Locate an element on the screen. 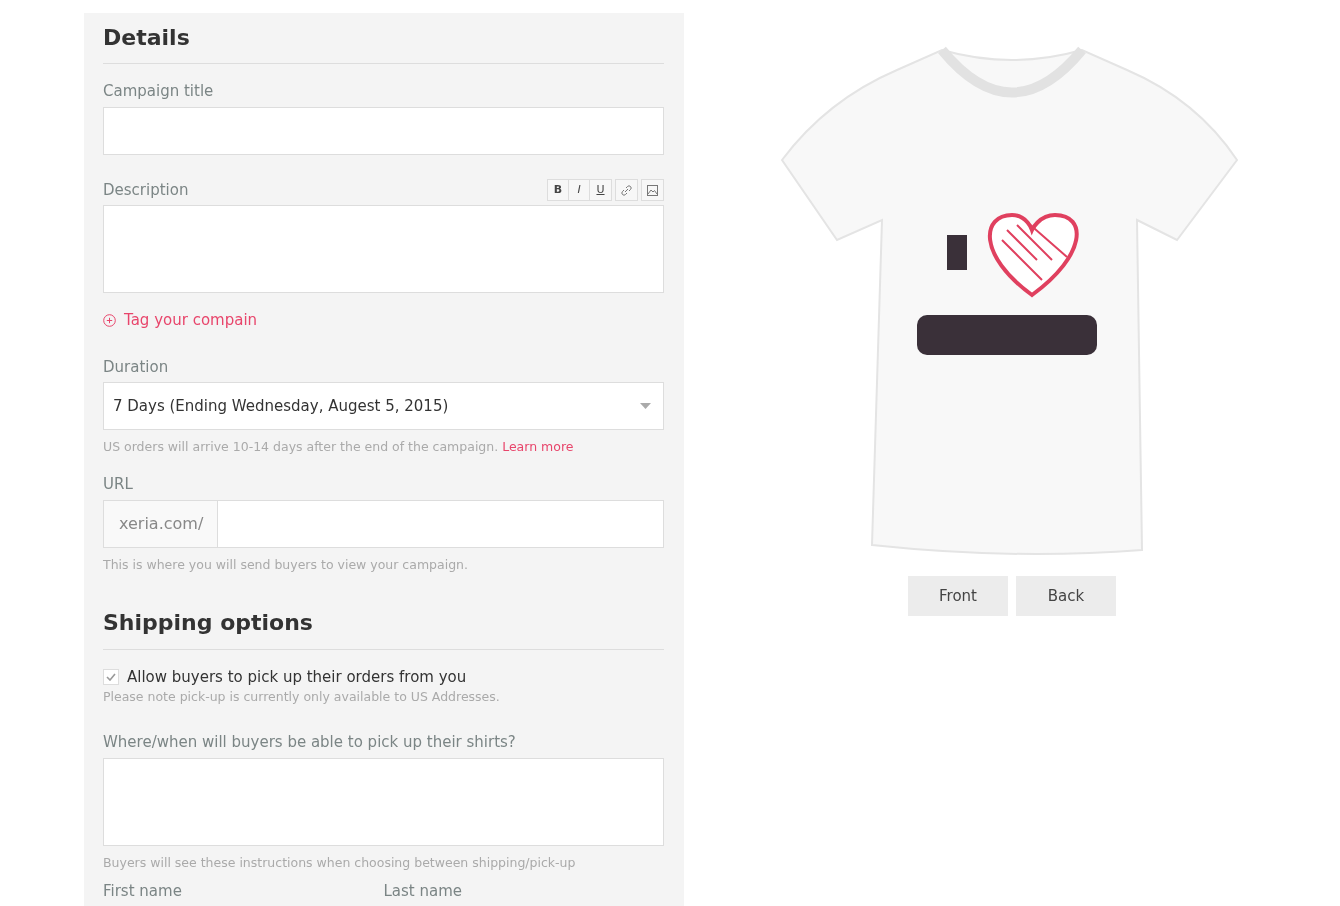 The image size is (1340, 906). view-button: Back is located at coordinates (1066, 596).